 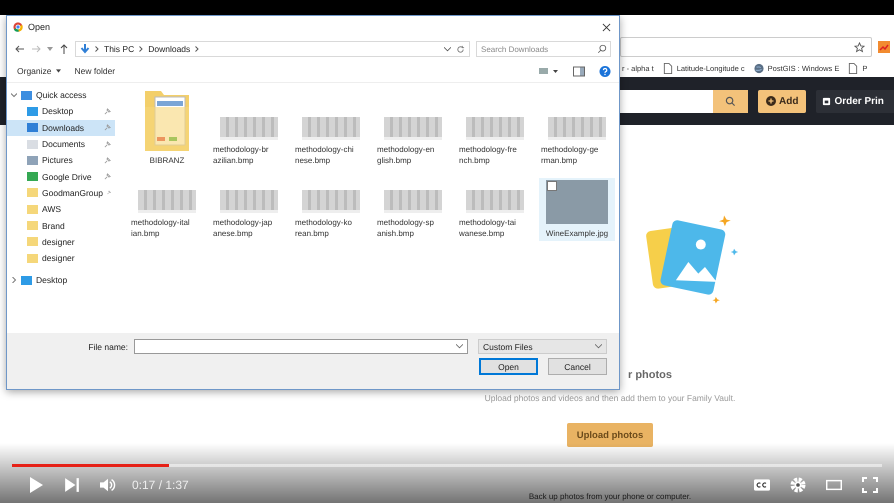 I want to click on backup-text: Back up photos from your phone or computer., so click(x=610, y=496).